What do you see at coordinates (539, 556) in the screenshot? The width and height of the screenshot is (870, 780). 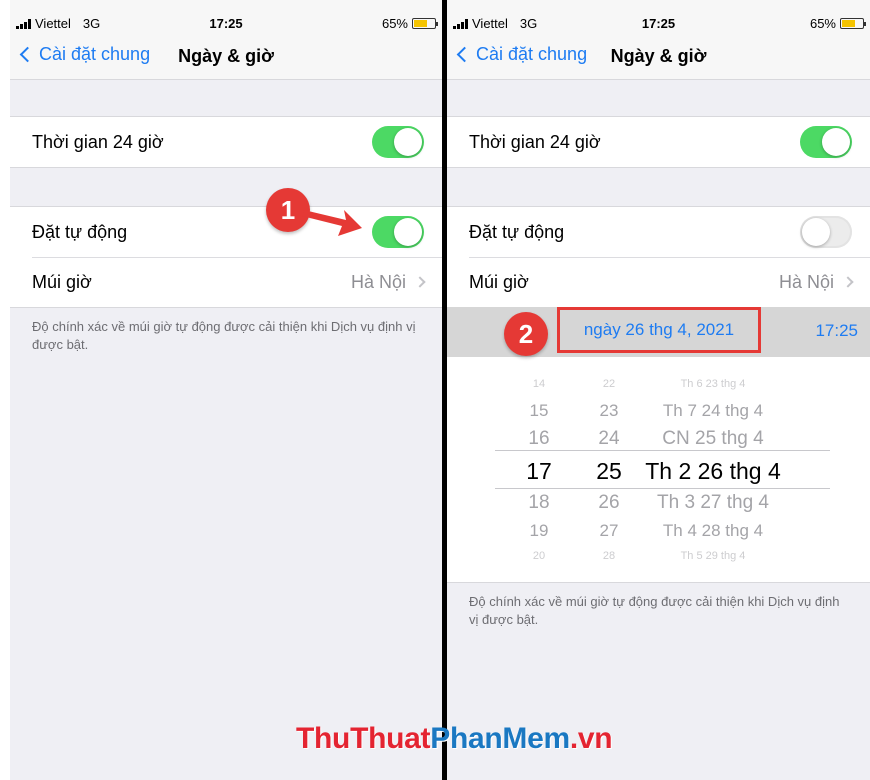 I see `picker-hour-item: 20` at bounding box center [539, 556].